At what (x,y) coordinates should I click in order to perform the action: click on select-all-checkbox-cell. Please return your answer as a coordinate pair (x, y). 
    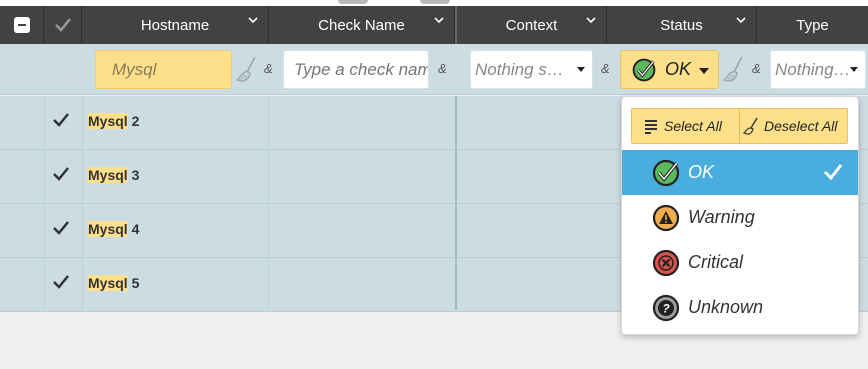
    Looking at the image, I should click on (22, 25).